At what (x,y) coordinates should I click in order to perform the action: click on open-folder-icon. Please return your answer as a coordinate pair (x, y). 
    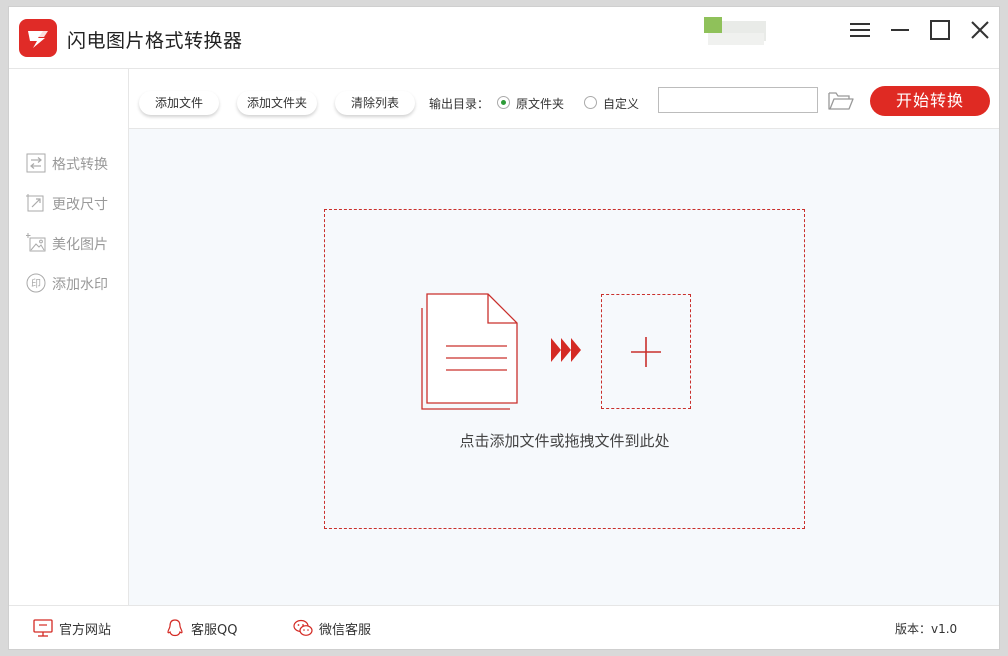
    Looking at the image, I should click on (841, 101).